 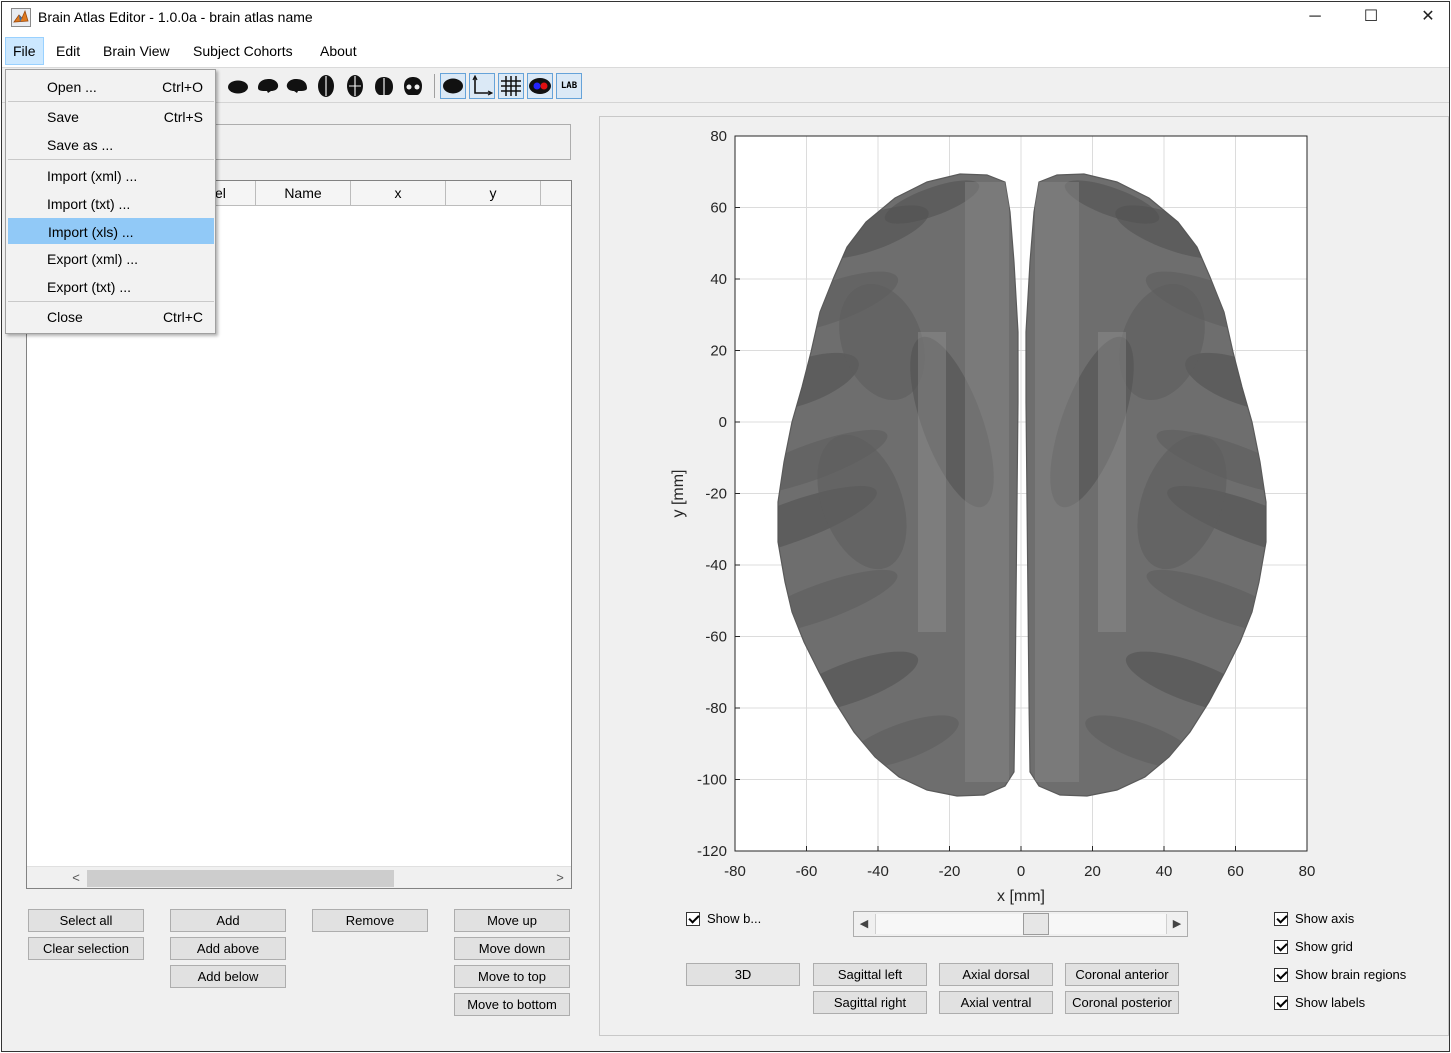 I want to click on menu-item-save-shortcut: Ctrl+S, so click(x=183, y=117).